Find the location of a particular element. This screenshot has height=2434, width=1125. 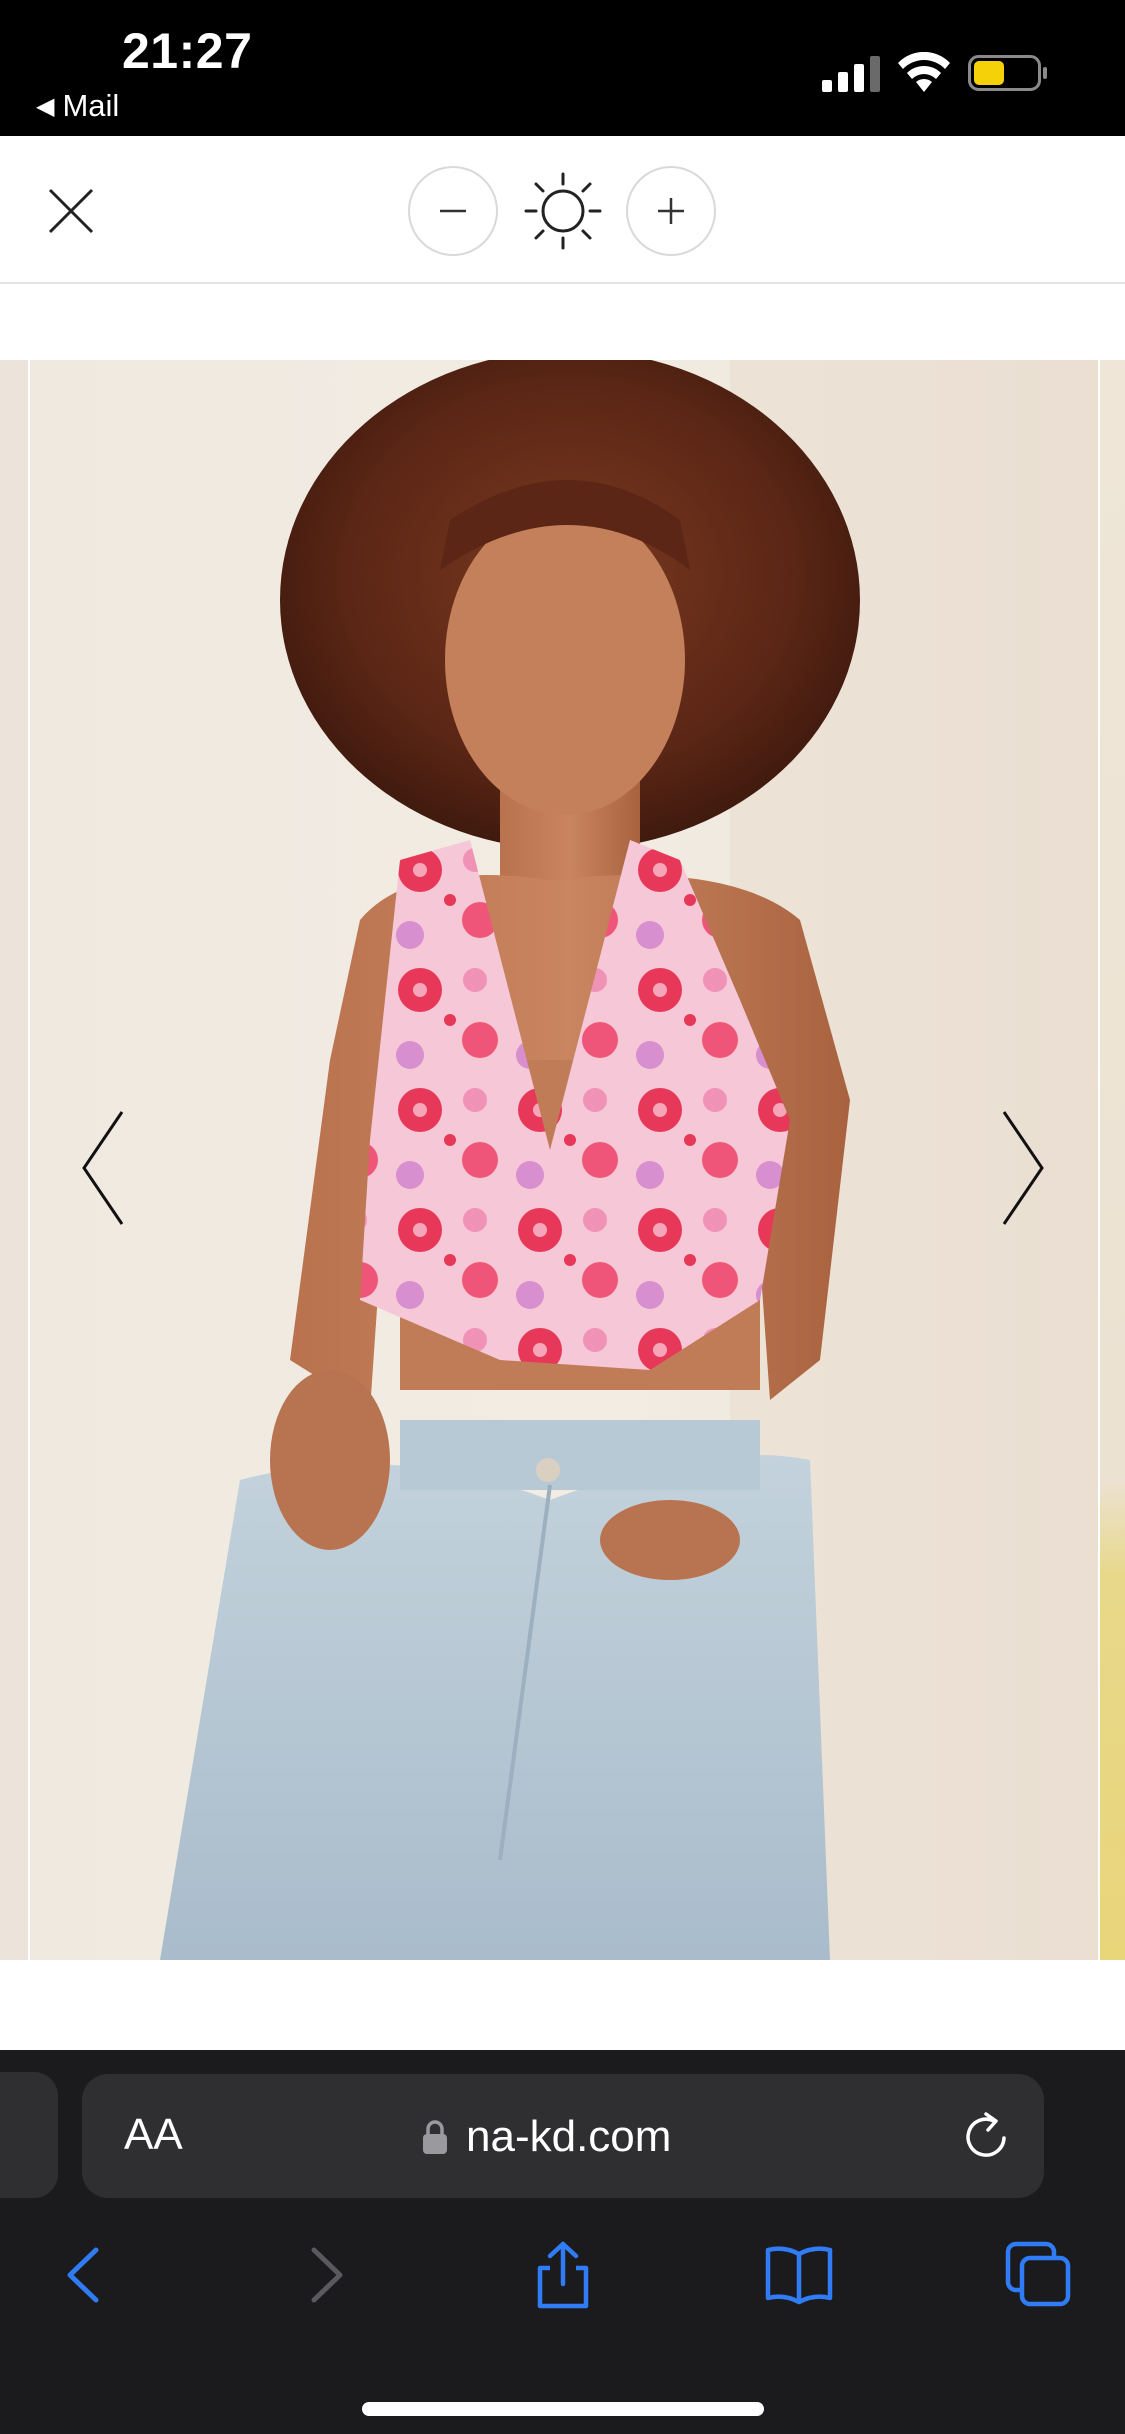

reload-icon is located at coordinates (986, 2136).